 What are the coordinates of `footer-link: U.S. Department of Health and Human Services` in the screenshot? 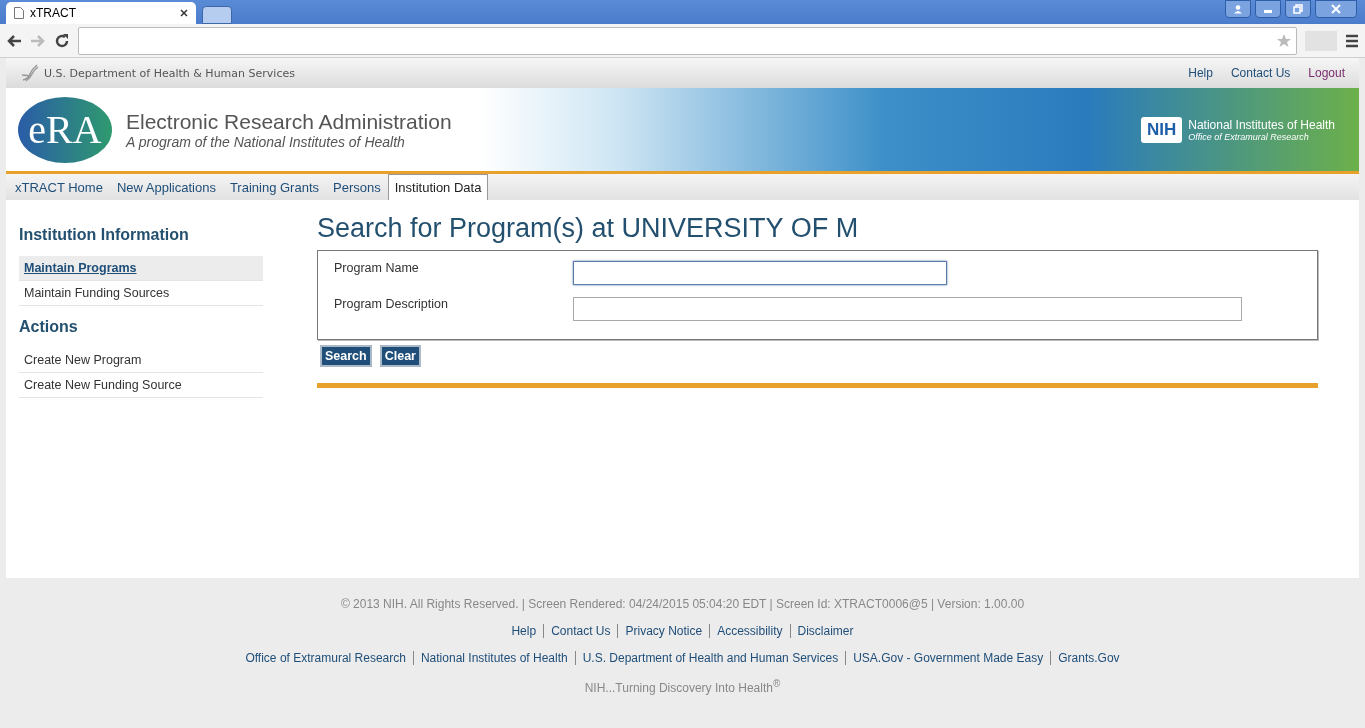 It's located at (710, 658).